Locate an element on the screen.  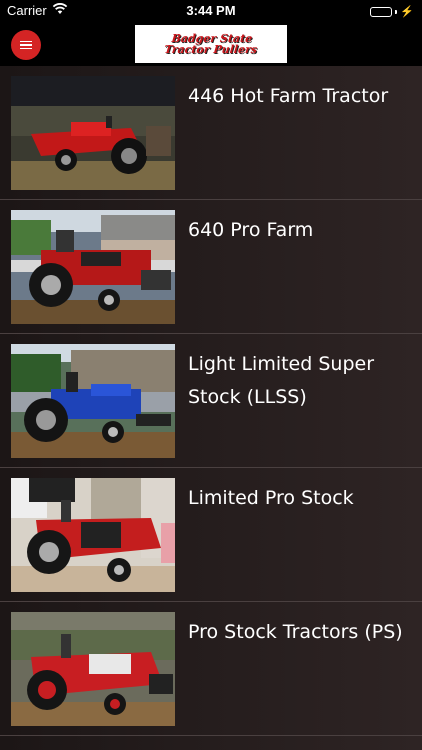
badger-state-tractor-pullers-logo: Badger State Tractor Pullers is located at coordinates (211, 44).